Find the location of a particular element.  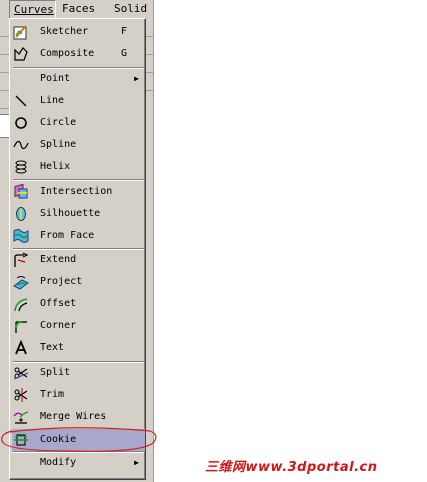

extend-icon is located at coordinates (21, 259).